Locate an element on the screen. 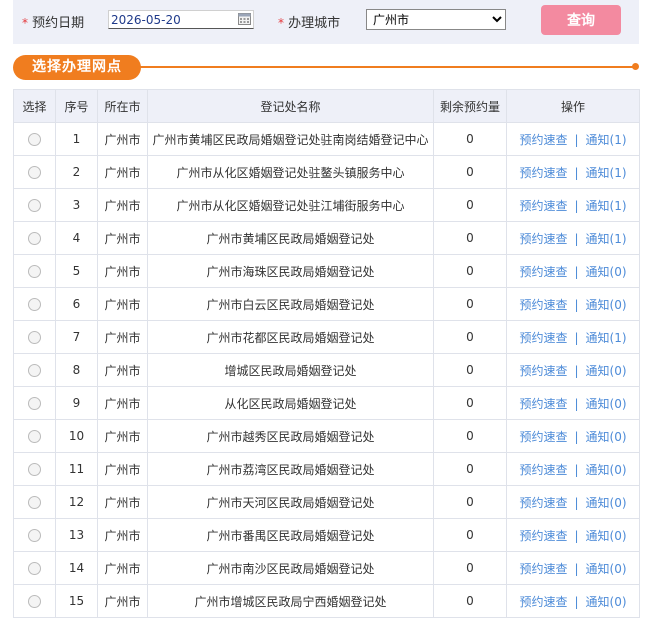  row-actions: 预约速查 | 通知(1) is located at coordinates (573, 205).